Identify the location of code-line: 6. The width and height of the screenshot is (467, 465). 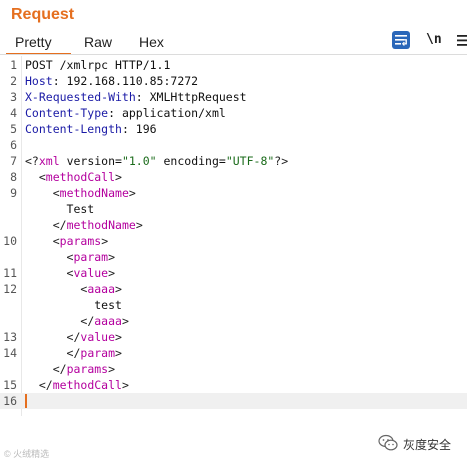
(233, 145).